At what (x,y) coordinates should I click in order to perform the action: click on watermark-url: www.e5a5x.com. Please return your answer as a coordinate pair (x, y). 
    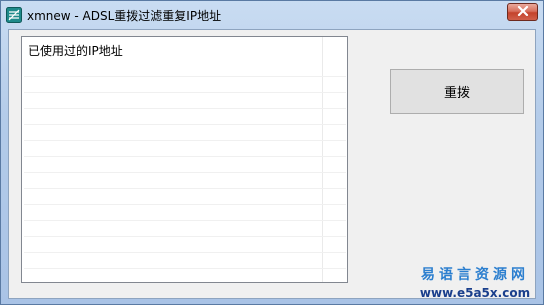
    Looking at the image, I should click on (475, 293).